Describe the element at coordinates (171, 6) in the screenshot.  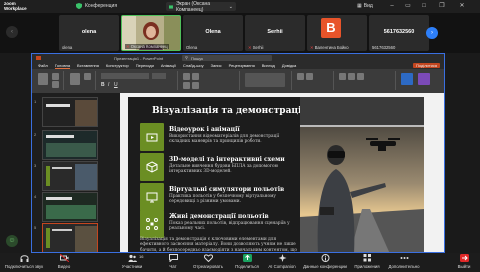
I see `screen-icon` at that location.